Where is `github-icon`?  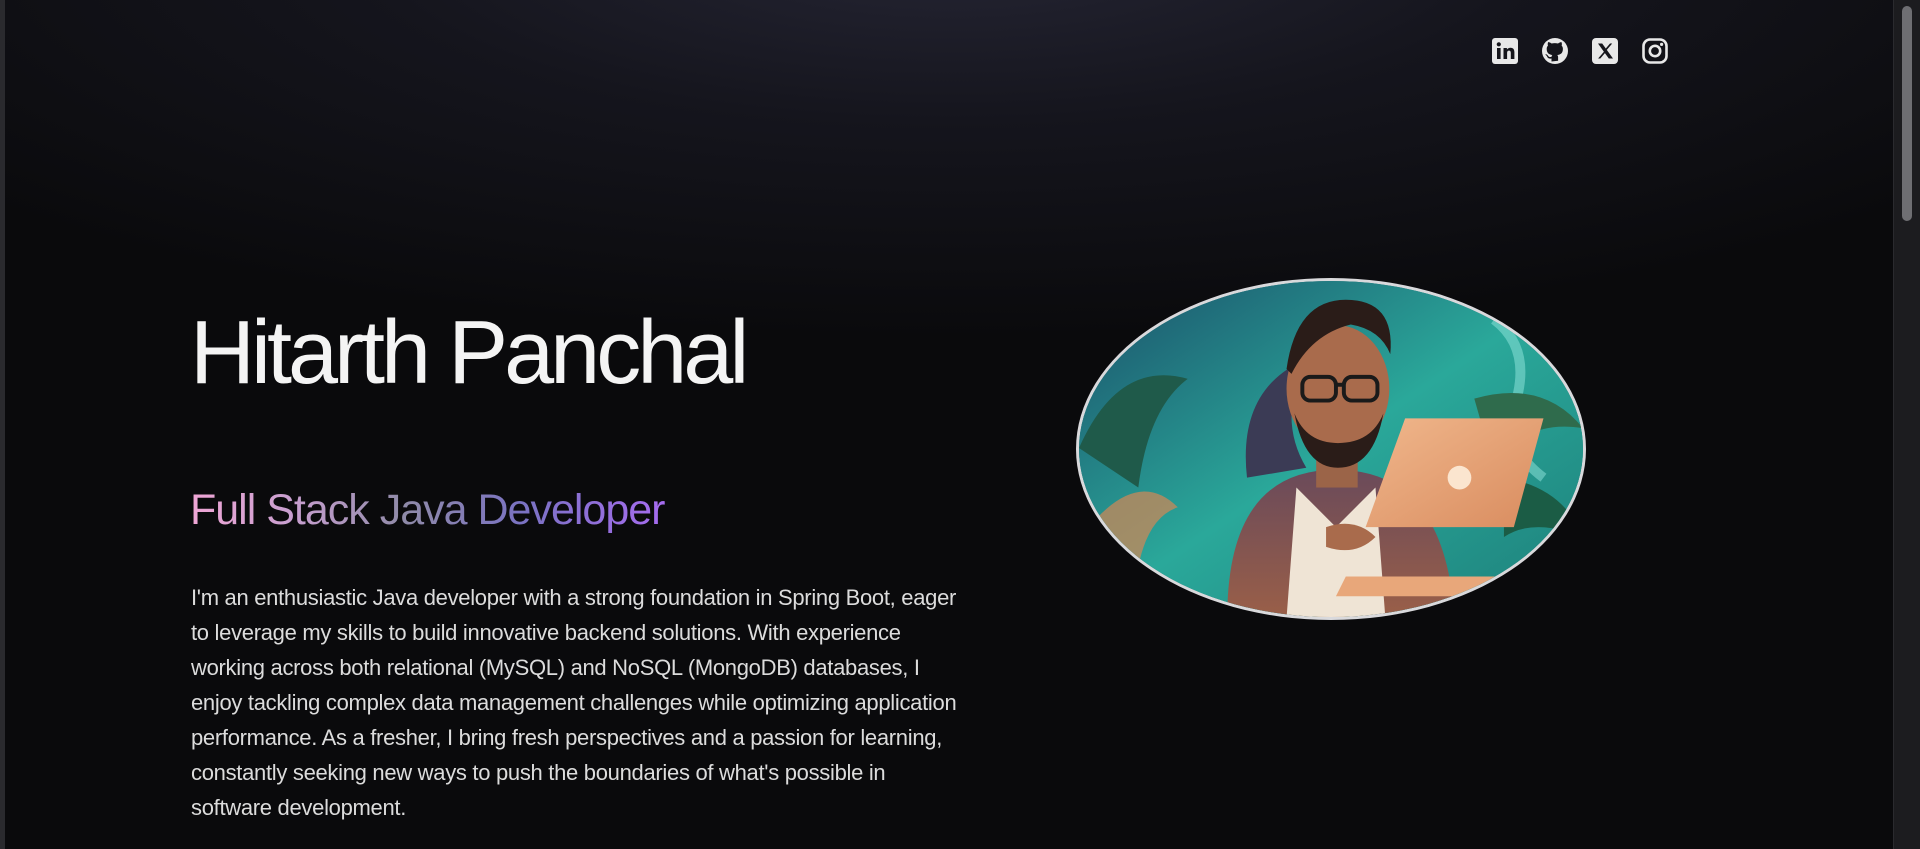 github-icon is located at coordinates (1555, 51).